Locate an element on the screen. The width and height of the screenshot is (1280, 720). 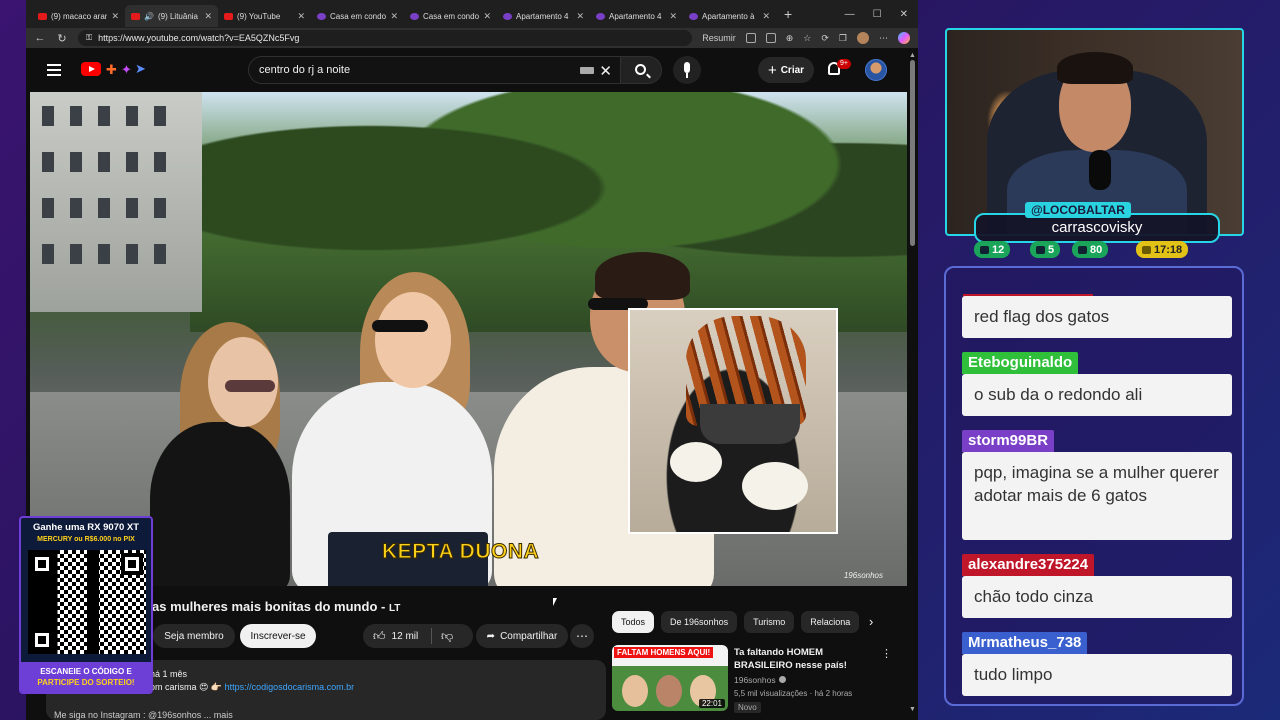
search-button is located at coordinates (641, 70).